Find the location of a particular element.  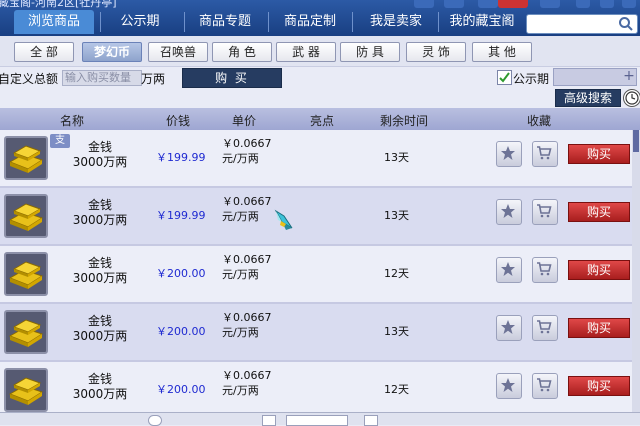

help-icon is located at coordinates (424, 4).